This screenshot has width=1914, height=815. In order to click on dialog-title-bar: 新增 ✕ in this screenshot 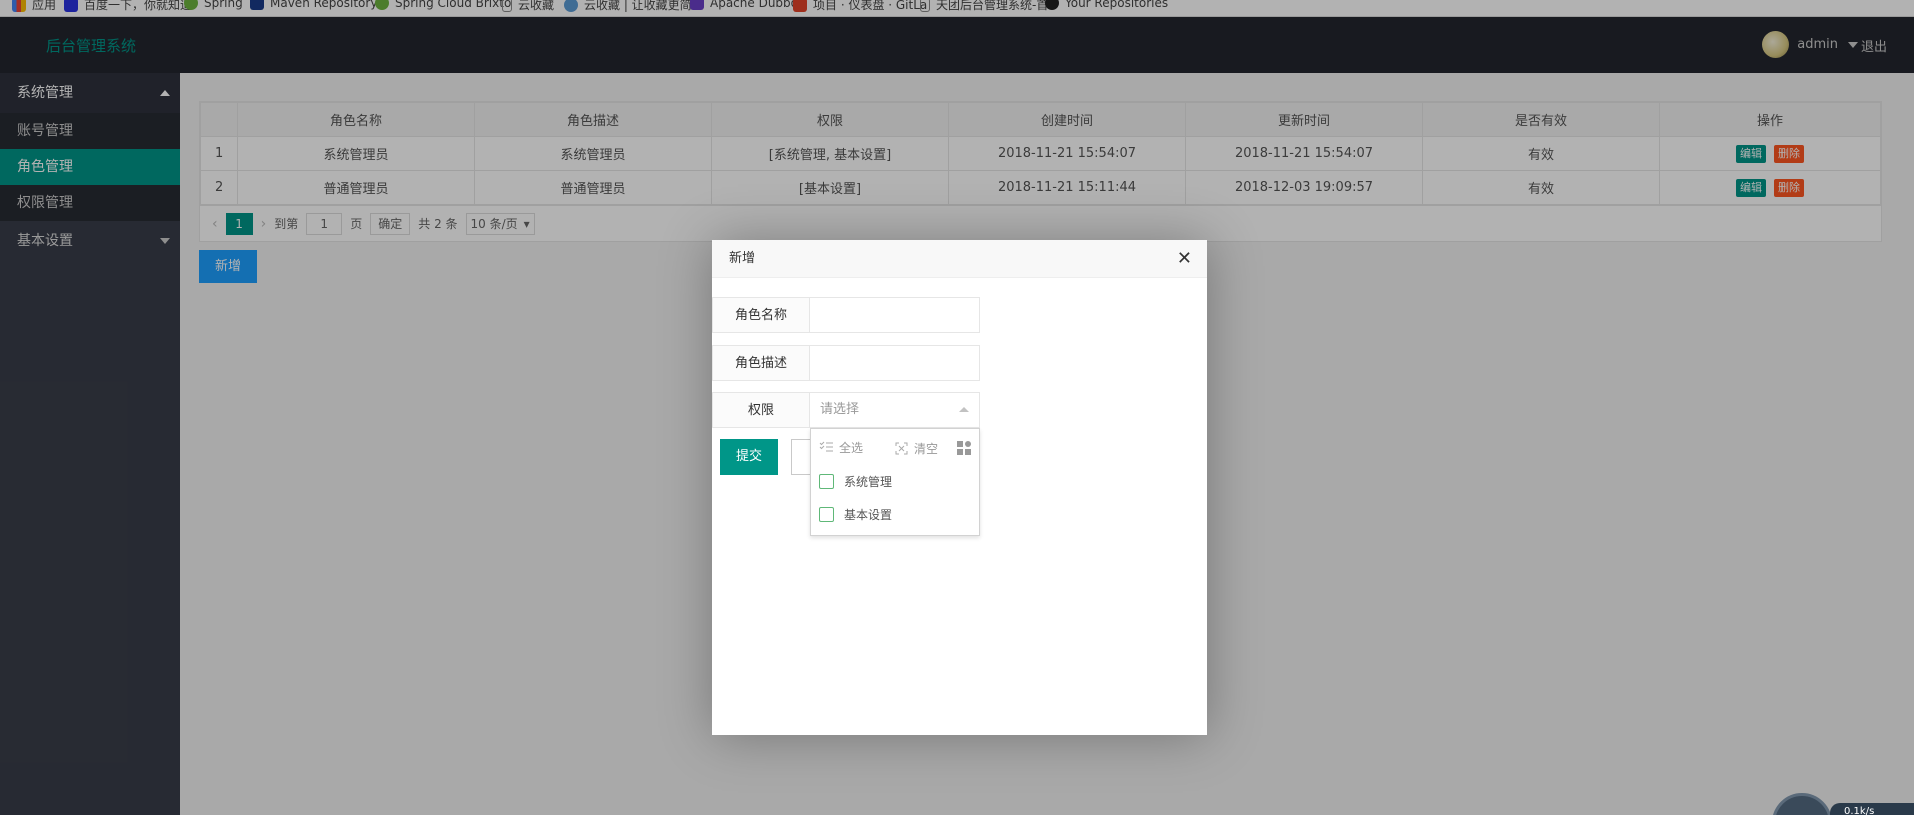, I will do `click(959, 259)`.